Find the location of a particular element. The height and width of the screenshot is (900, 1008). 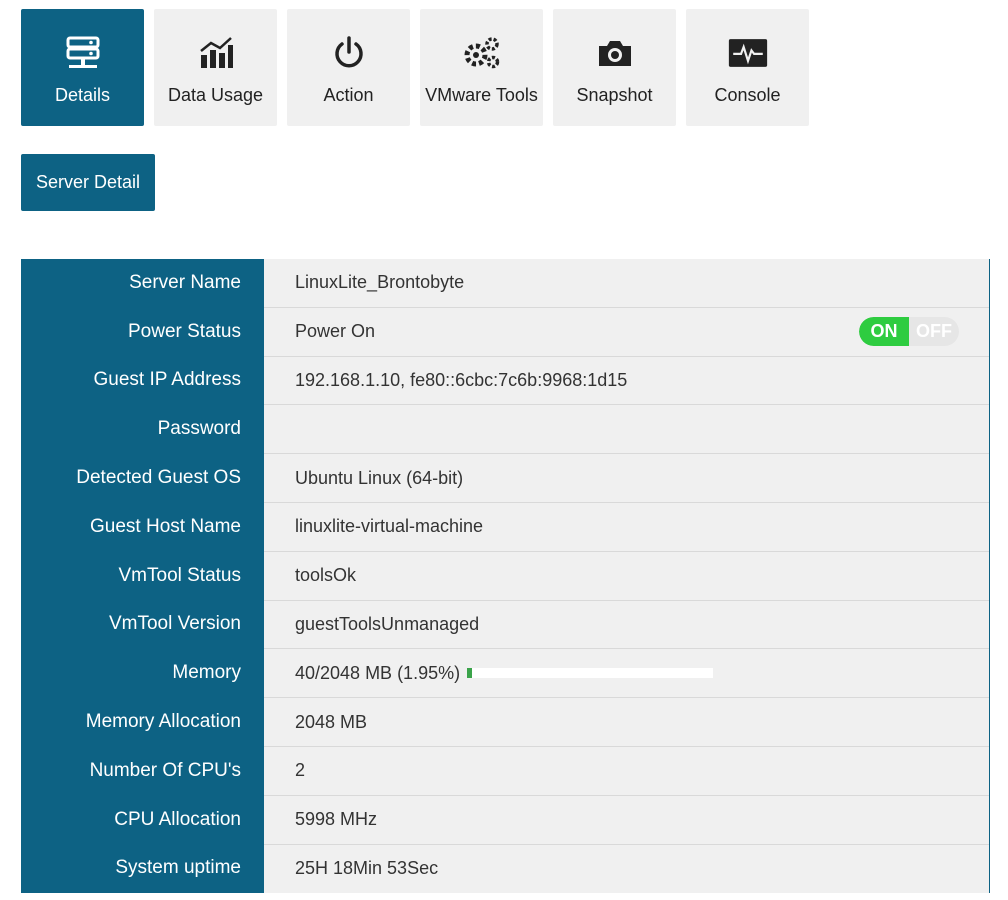

tab-label: Data Usage is located at coordinates (215, 95).